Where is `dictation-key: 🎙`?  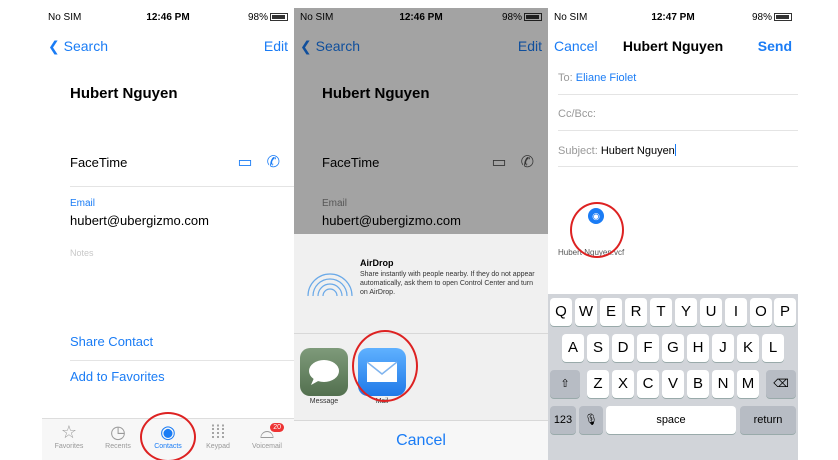 dictation-key: 🎙 is located at coordinates (591, 420).